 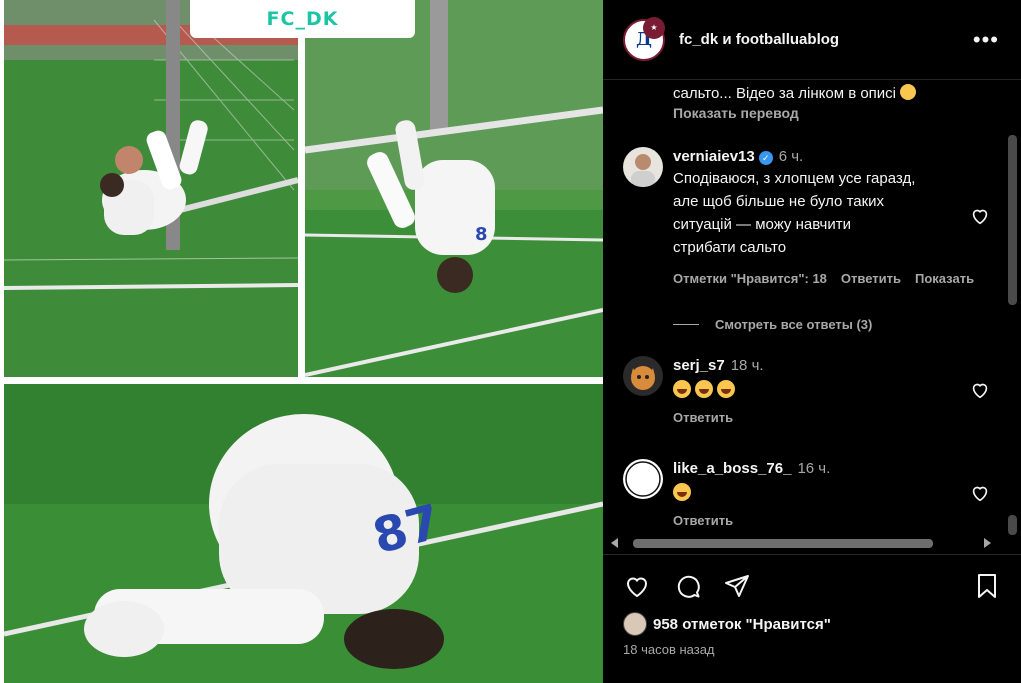 What do you see at coordinates (689, 586) in the screenshot?
I see `comment-icon` at bounding box center [689, 586].